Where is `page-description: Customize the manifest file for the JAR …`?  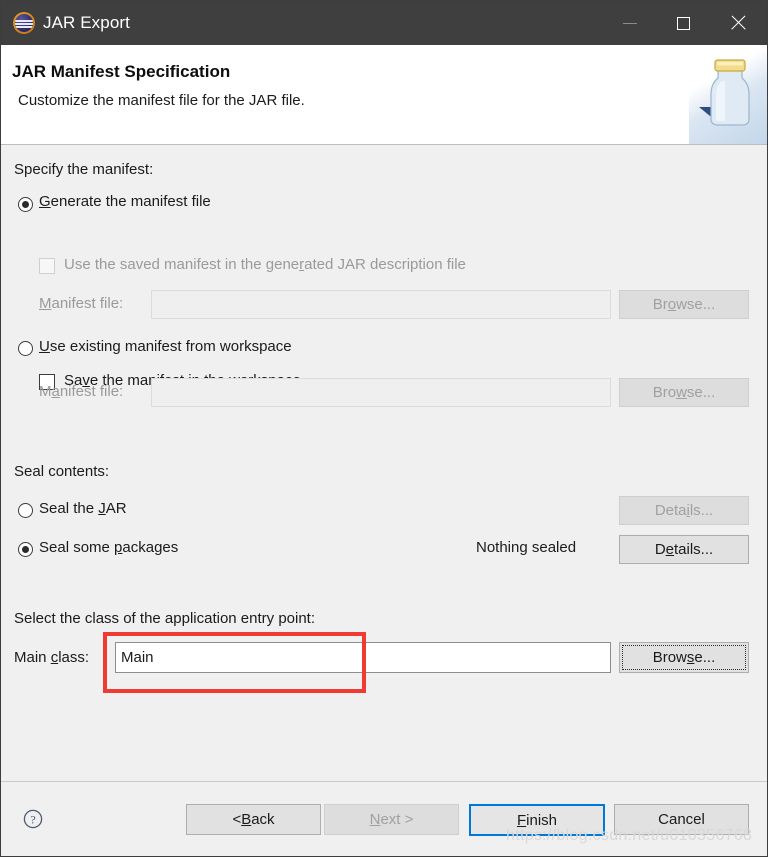
page-description: Customize the manifest file for the JAR … is located at coordinates (161, 100).